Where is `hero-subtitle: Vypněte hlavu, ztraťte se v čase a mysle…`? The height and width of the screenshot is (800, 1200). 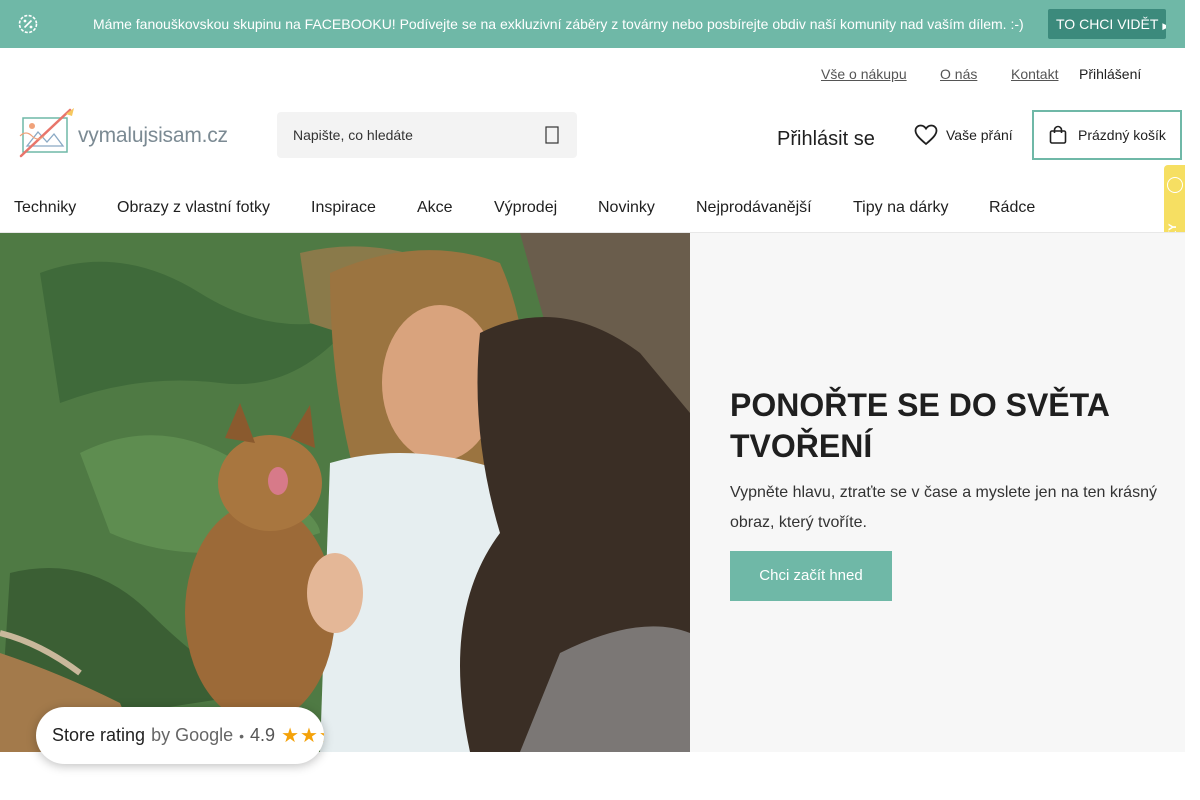
hero-subtitle: Vypněte hlavu, ztraťte se v čase a mysle… is located at coordinates (943, 507).